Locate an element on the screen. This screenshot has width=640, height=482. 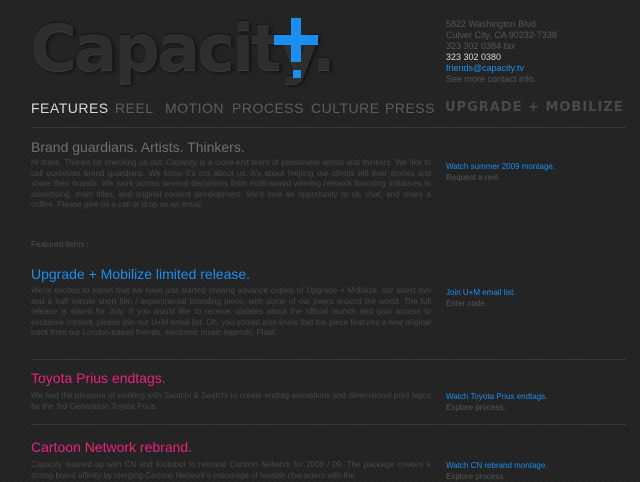
join-um-list-link: Join U+M email list. is located at coordinates (481, 292).